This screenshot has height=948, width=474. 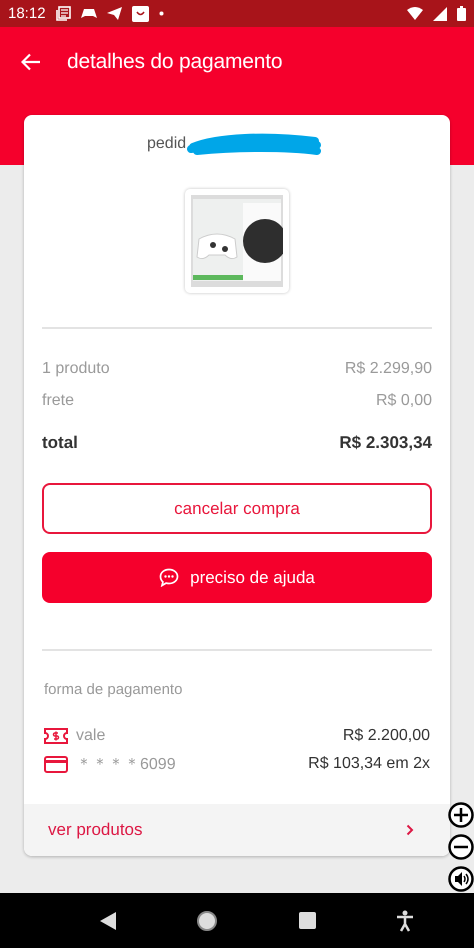 I want to click on send-icon, so click(x=114, y=13).